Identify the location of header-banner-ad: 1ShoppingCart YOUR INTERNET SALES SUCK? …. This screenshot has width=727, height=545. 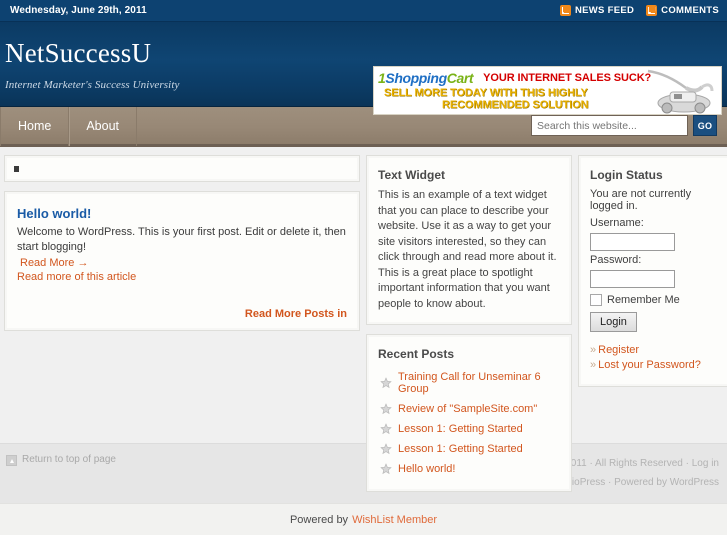
(547, 90).